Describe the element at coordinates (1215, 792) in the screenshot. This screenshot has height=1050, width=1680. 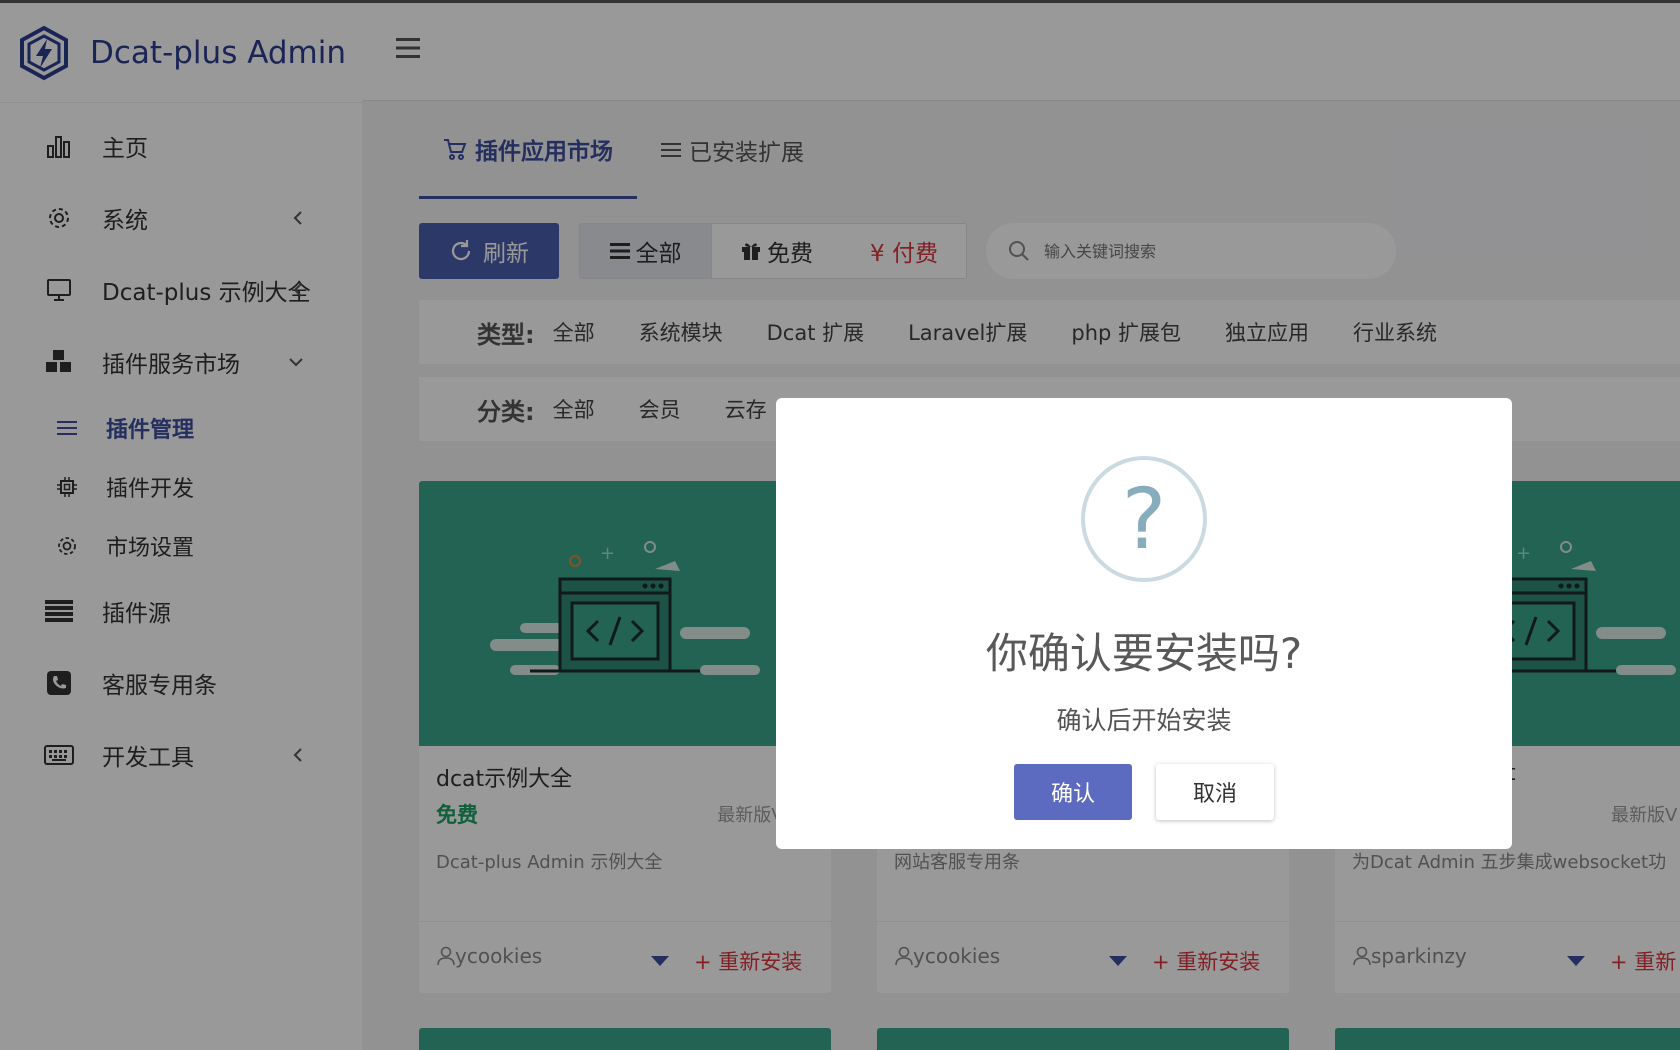
I see `cancel-button: 取消` at that location.